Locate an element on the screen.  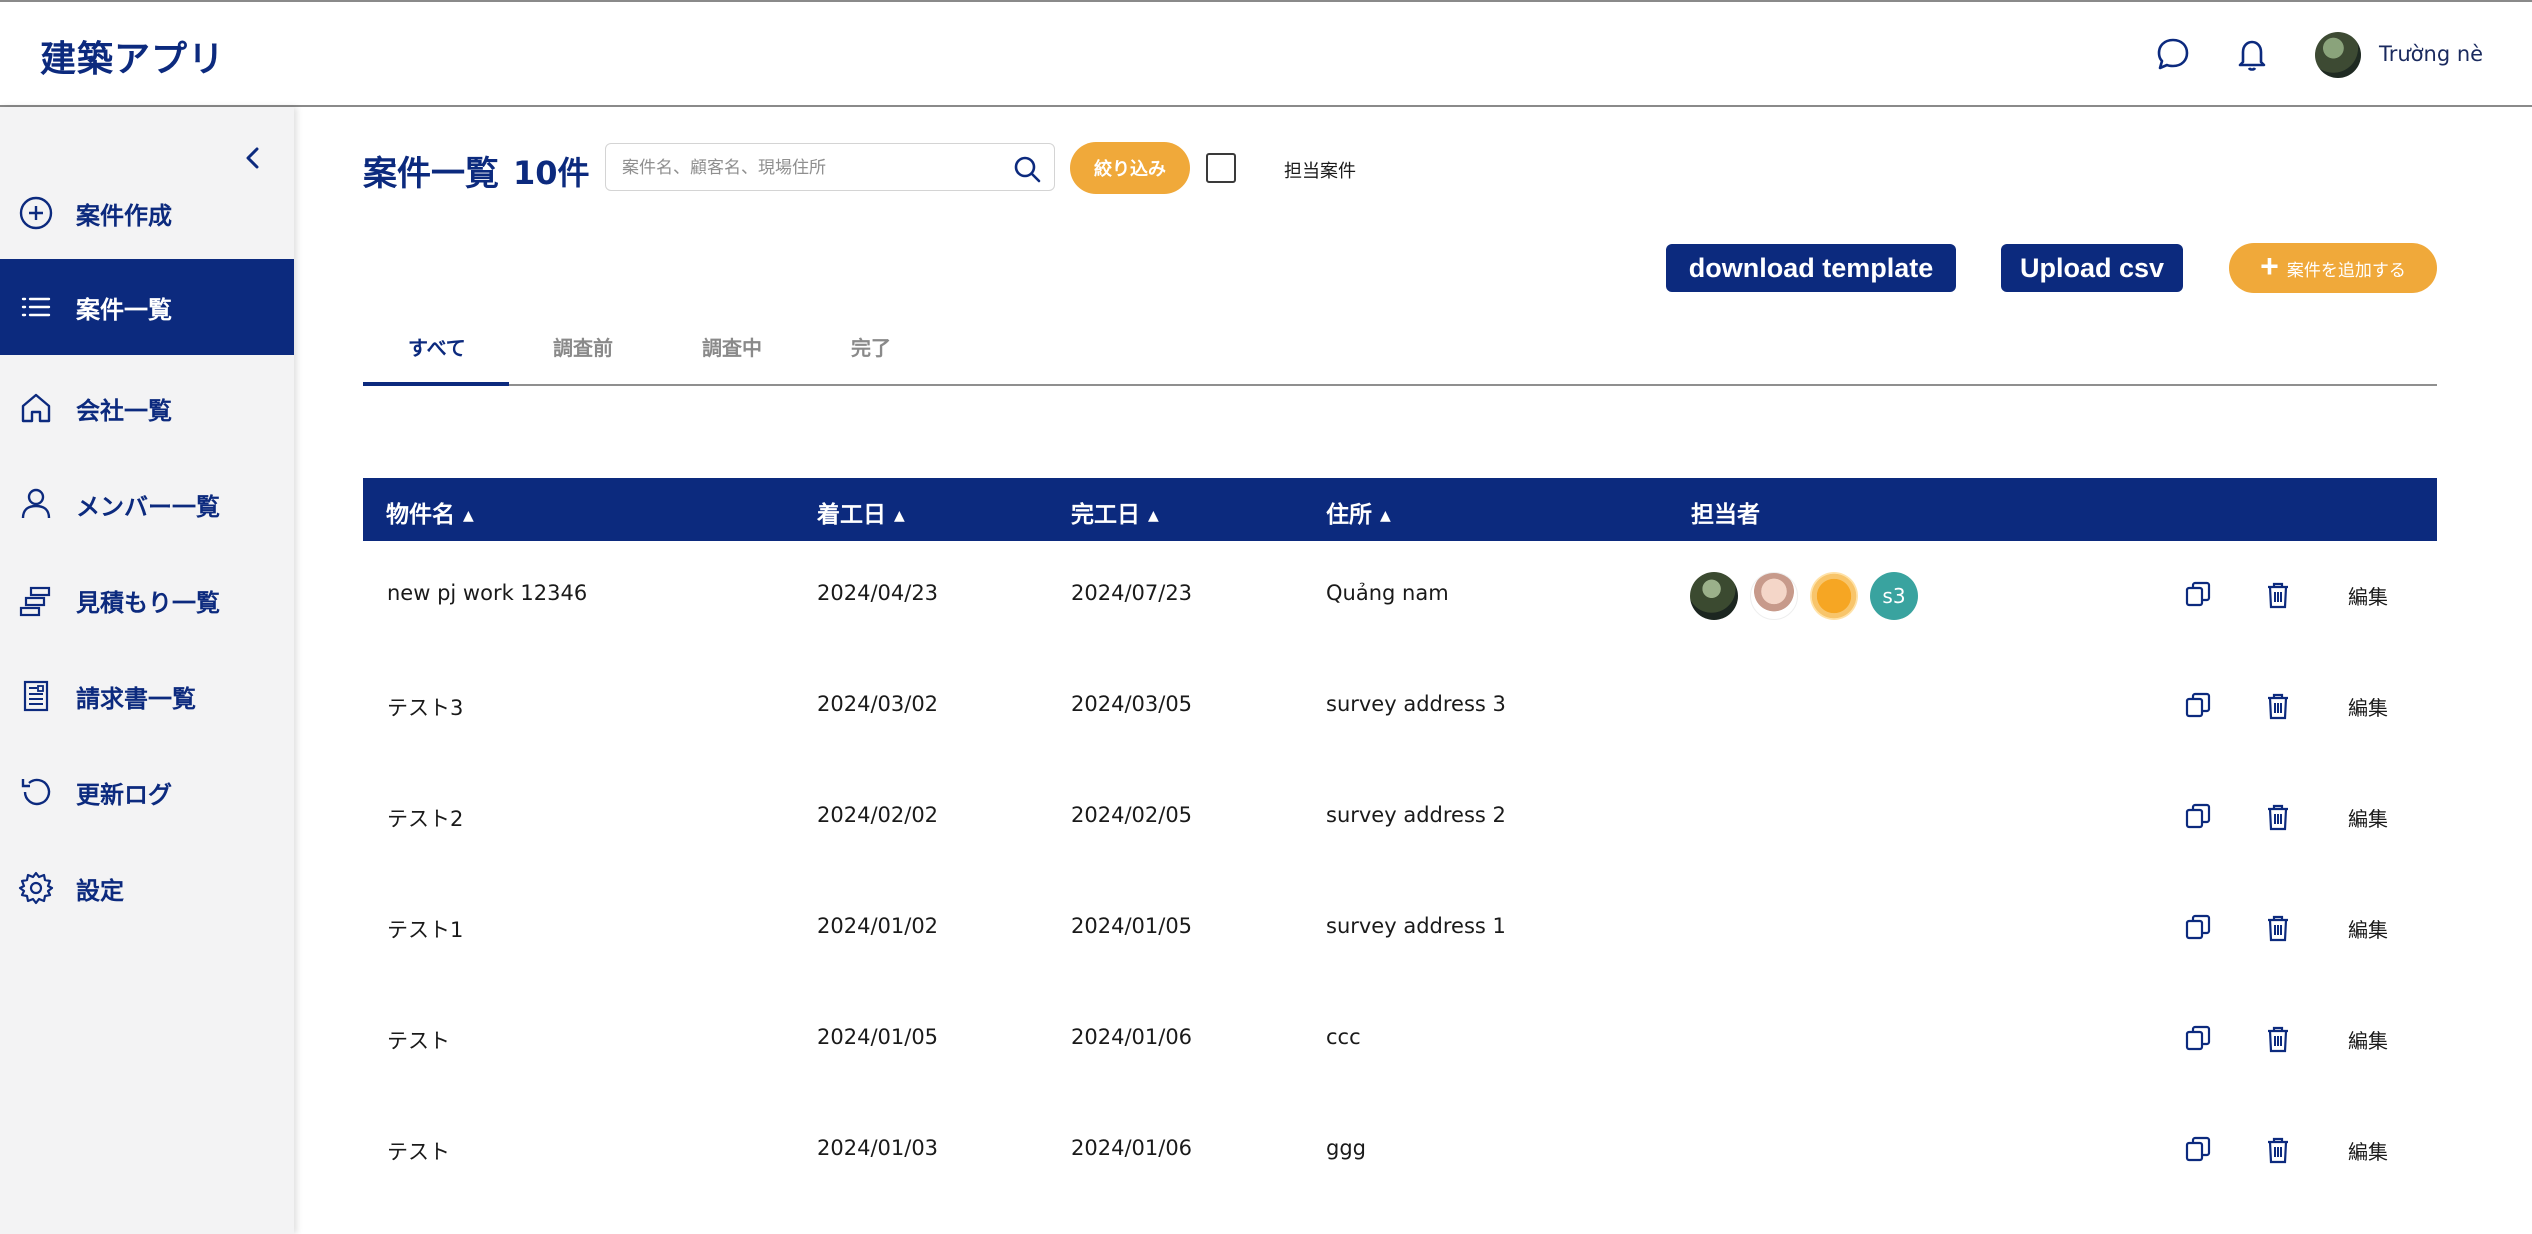
table-header: 物件名 ▲ 着工日 ▲ 完工日 ▲ 住所 ▲ 担当者 is located at coordinates (1400, 509).